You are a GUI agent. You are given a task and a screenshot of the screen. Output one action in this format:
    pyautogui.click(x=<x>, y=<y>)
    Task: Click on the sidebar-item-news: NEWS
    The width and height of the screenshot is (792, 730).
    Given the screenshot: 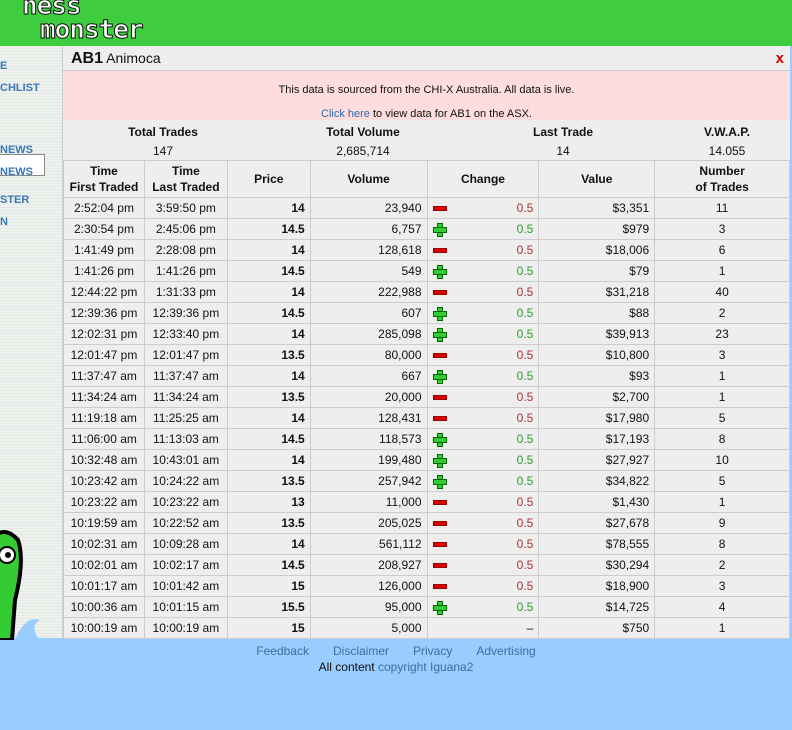 What is the action you would take?
    pyautogui.click(x=16, y=150)
    